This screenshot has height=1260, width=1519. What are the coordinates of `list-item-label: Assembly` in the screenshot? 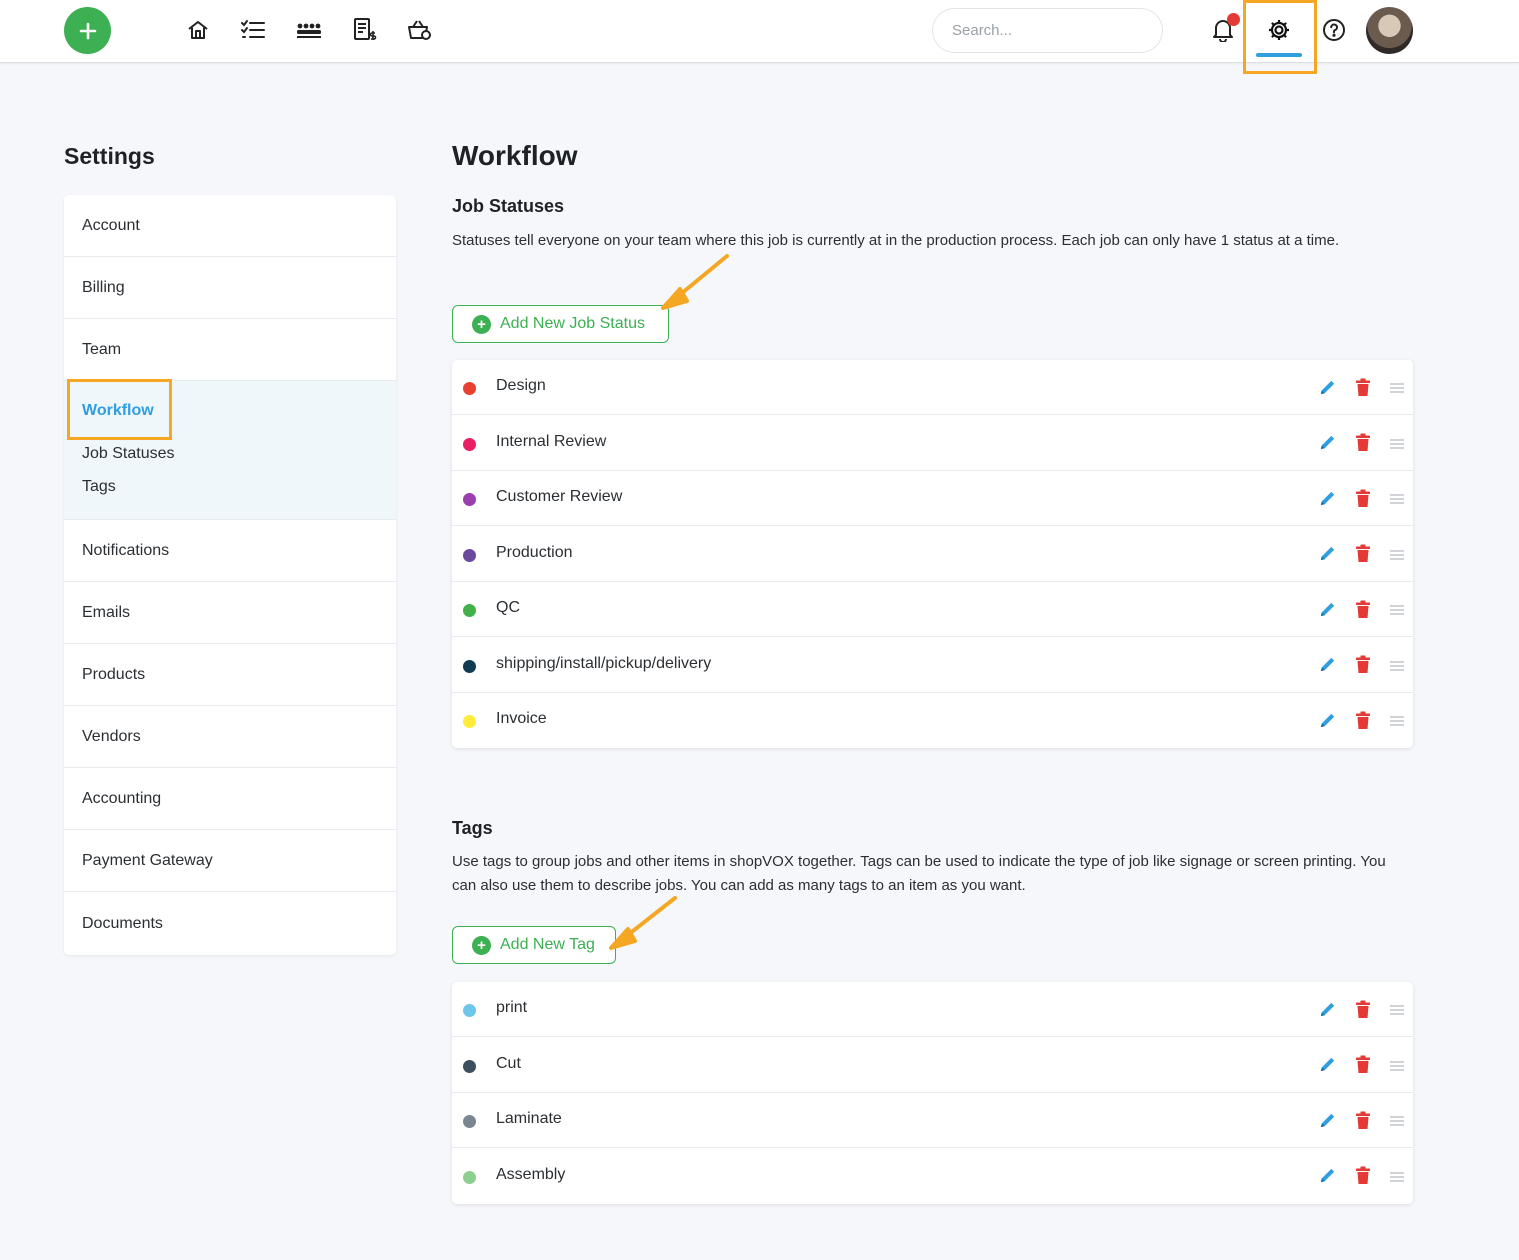 It's located at (531, 1174).